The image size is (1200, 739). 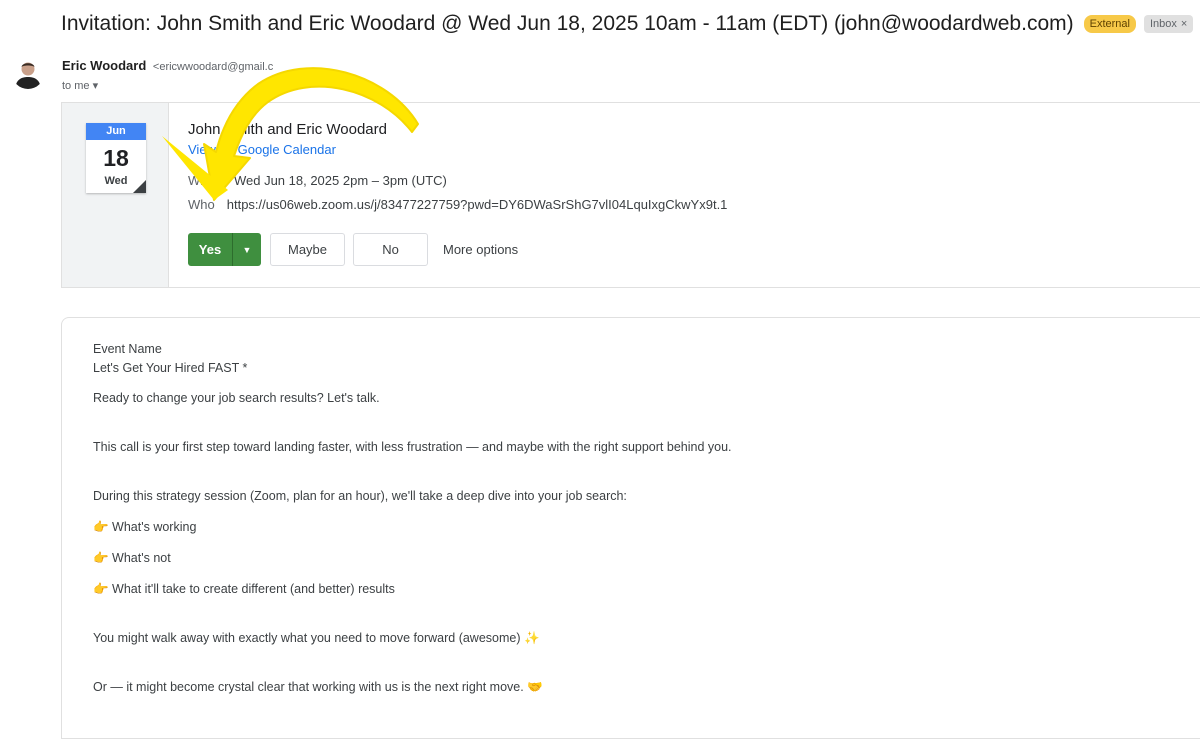 I want to click on caret-down-icon: ▼, so click(x=247, y=249).